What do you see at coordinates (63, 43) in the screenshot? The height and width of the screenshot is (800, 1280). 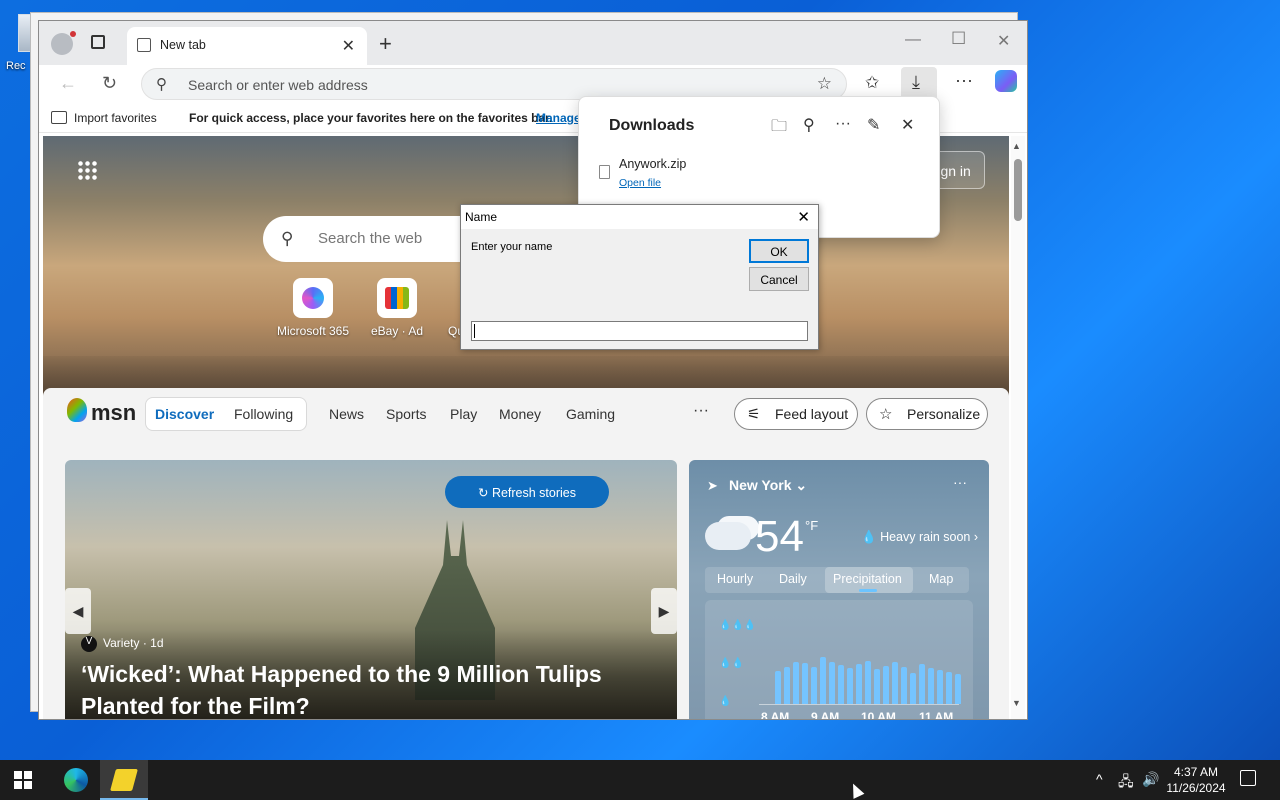 I see `profile-icon` at bounding box center [63, 43].